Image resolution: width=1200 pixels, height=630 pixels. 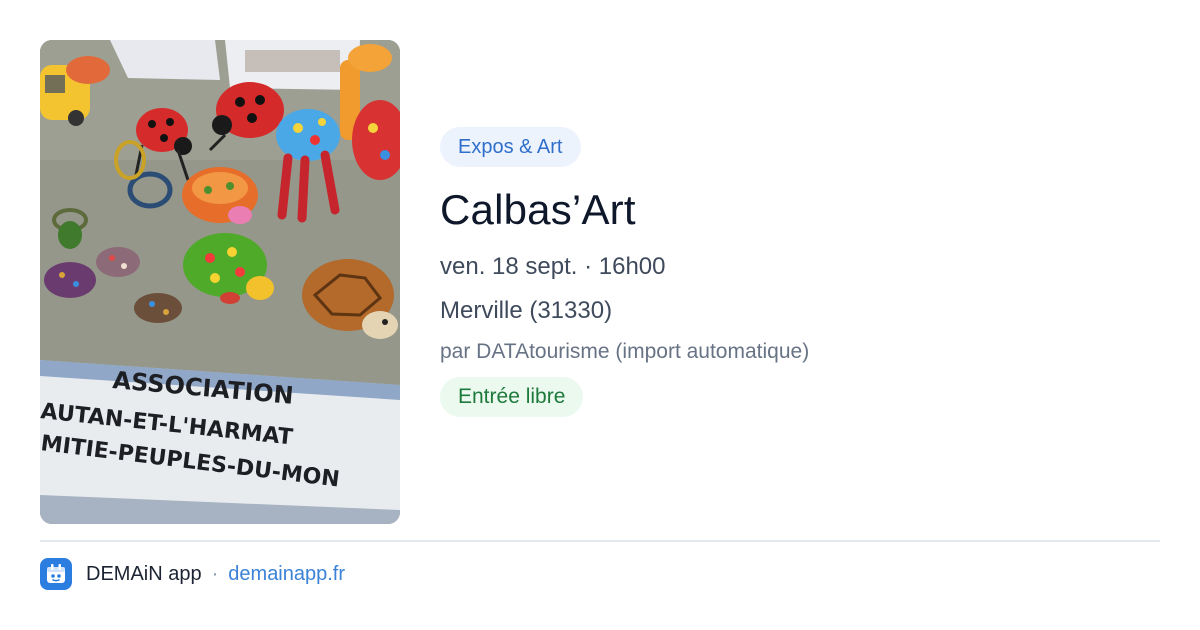 What do you see at coordinates (510, 147) in the screenshot?
I see `category-chip: Expos & Art` at bounding box center [510, 147].